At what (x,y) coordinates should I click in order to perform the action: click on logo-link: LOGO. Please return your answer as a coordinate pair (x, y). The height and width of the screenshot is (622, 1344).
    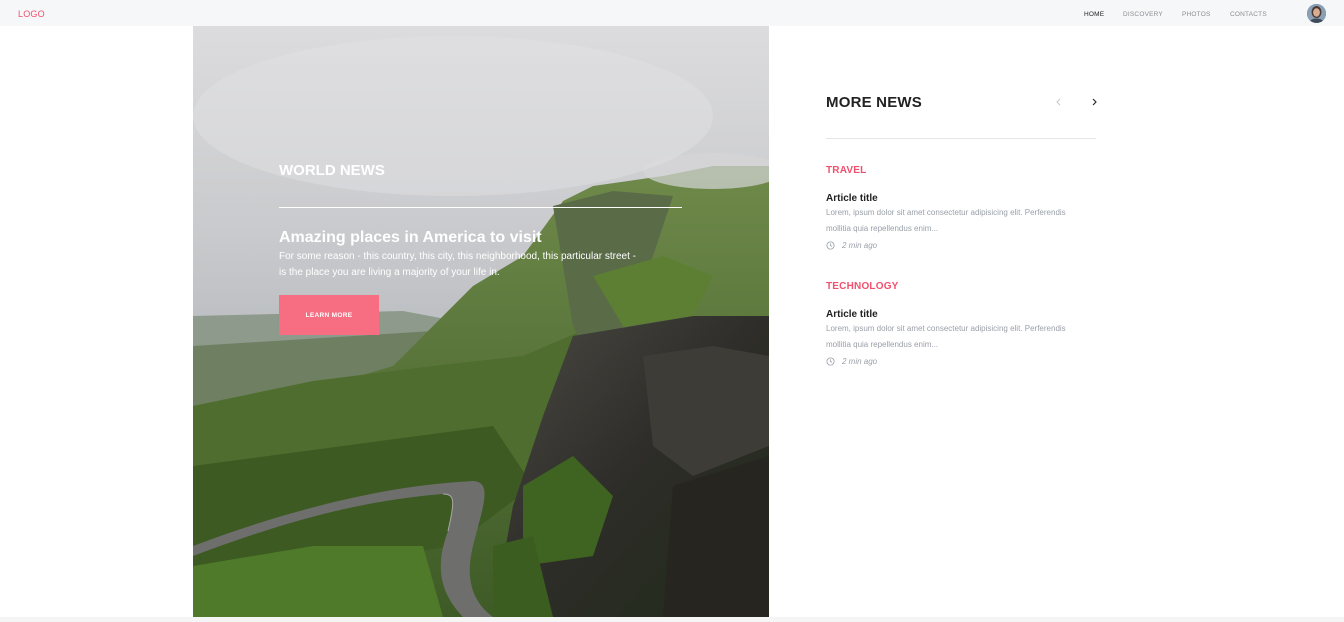
    Looking at the image, I should click on (31, 14).